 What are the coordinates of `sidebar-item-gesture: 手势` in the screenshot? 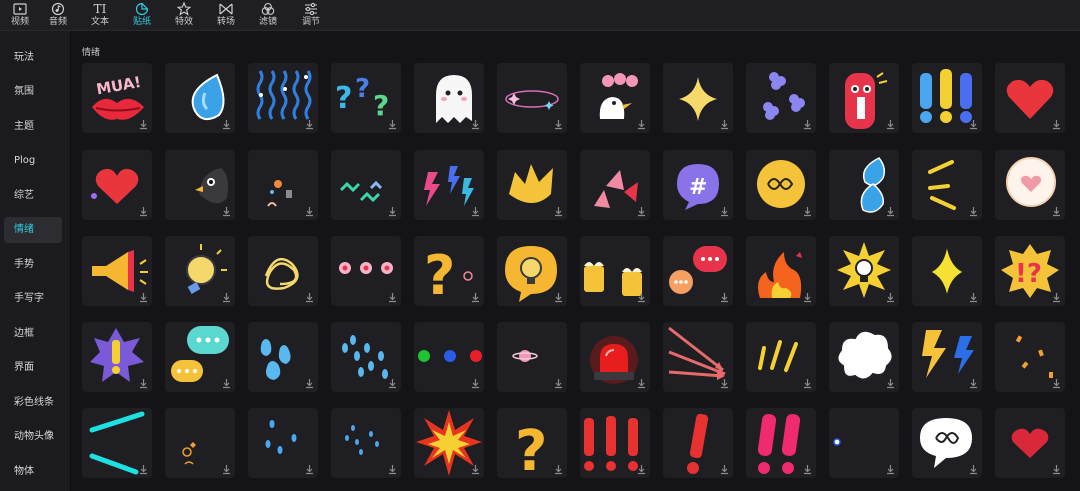 It's located at (33, 265).